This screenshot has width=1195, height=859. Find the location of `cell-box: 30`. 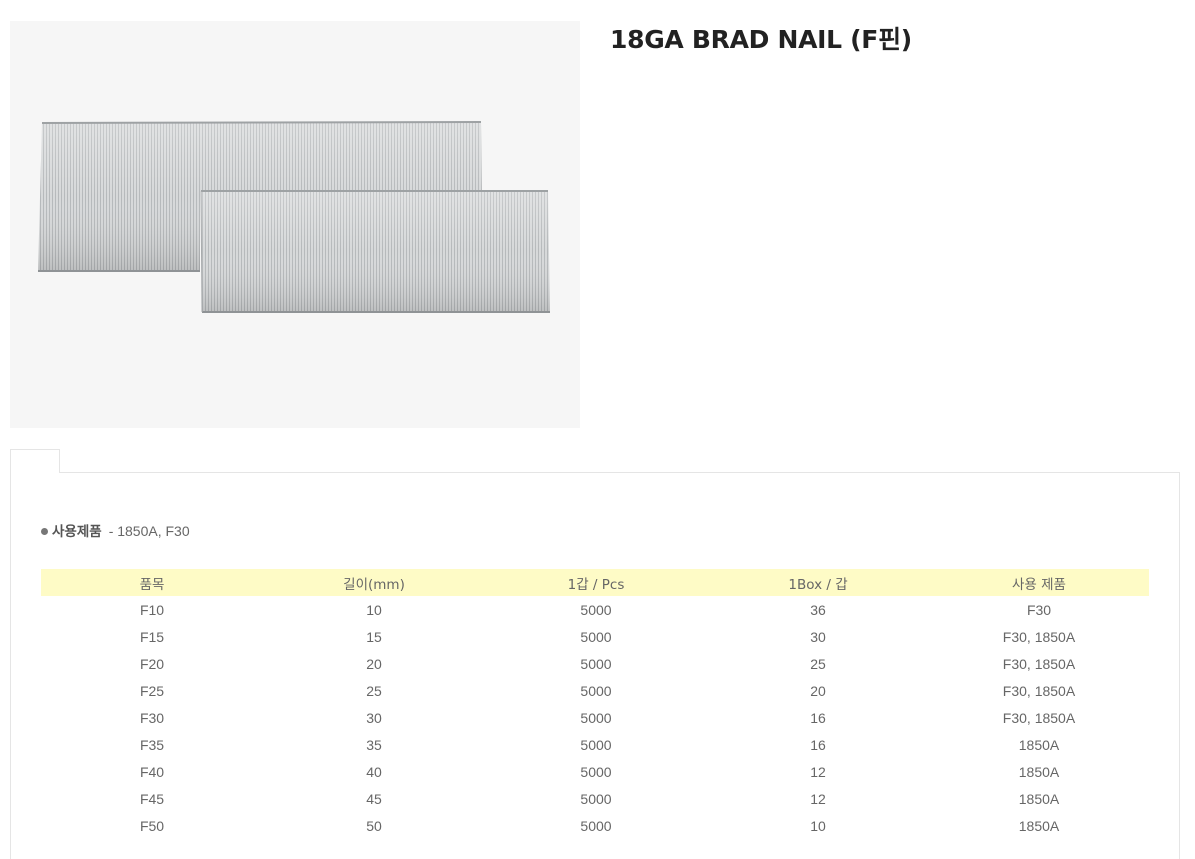

cell-box: 30 is located at coordinates (818, 636).